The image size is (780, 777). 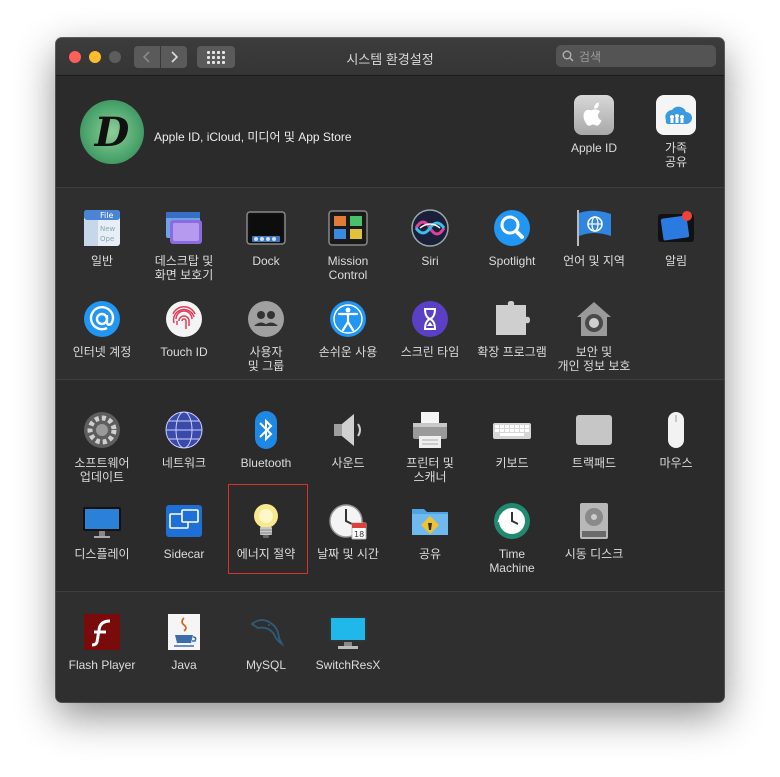 I want to click on flash-icon, so click(x=102, y=632).